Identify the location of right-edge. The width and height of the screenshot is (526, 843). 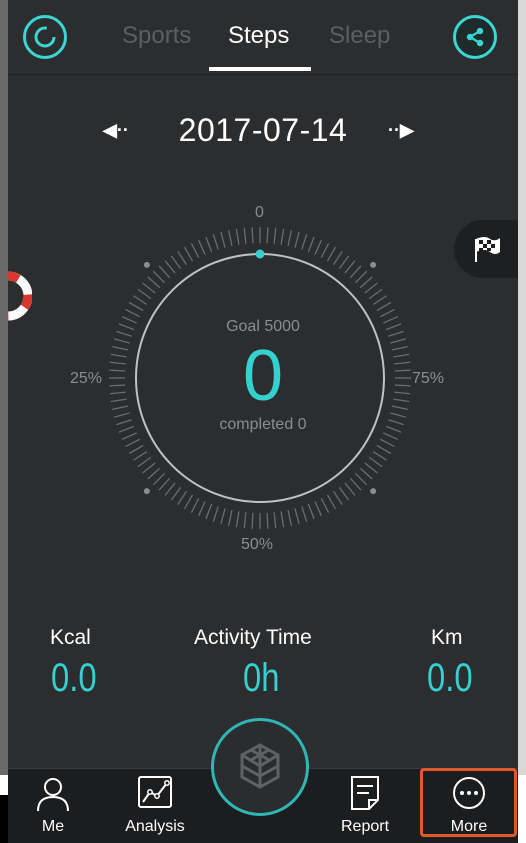
(522, 387).